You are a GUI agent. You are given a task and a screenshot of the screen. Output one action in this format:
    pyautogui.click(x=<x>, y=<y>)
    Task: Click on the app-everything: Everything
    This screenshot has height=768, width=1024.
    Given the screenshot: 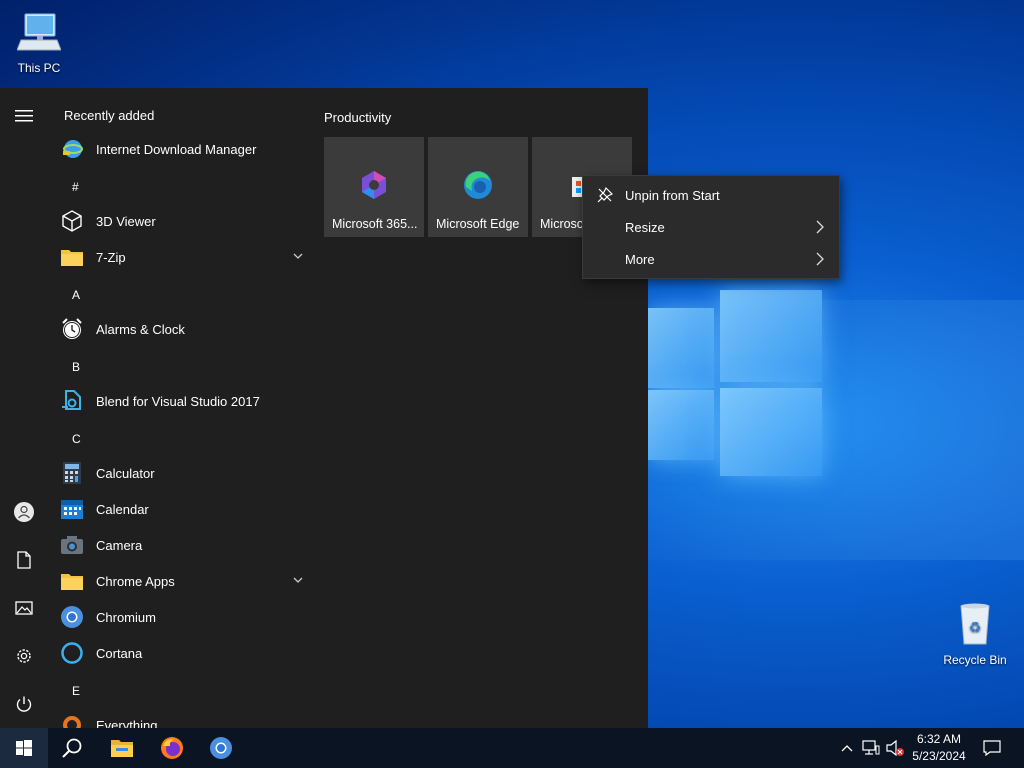 What is the action you would take?
    pyautogui.click(x=185, y=718)
    